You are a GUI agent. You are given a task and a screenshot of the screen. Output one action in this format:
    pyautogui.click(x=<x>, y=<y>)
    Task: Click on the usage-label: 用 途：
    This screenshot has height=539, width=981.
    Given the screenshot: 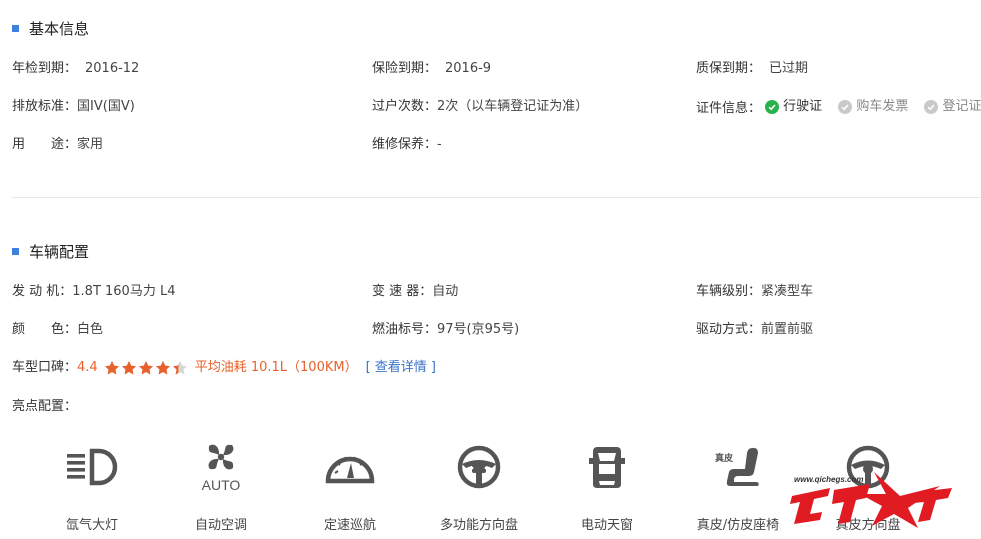 What is the action you would take?
    pyautogui.click(x=45, y=144)
    